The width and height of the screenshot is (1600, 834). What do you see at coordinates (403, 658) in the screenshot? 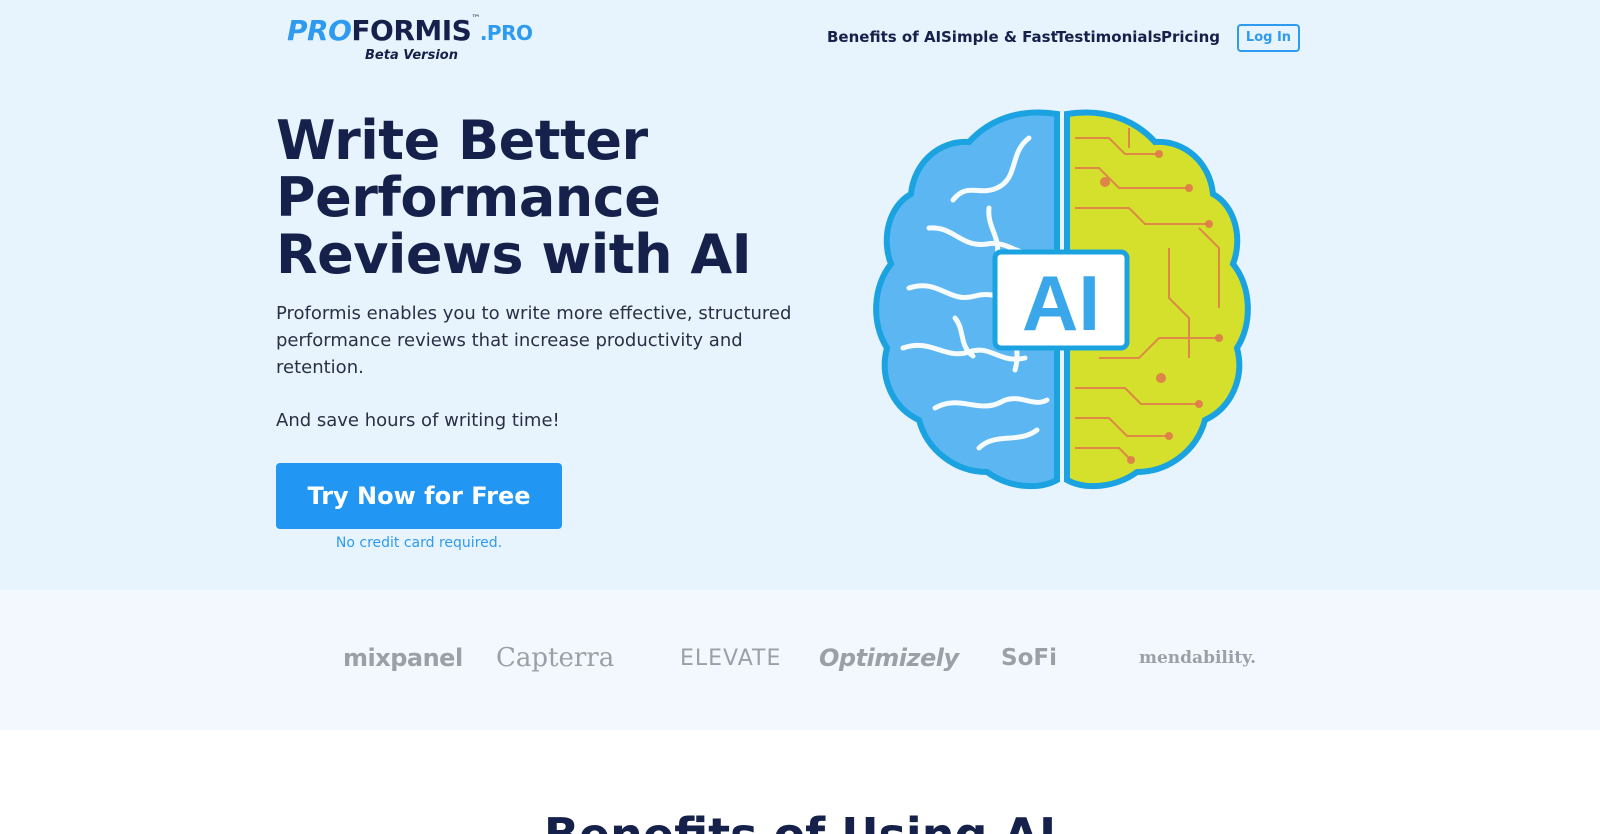
I see `mixpanel-logo: mixpanel` at bounding box center [403, 658].